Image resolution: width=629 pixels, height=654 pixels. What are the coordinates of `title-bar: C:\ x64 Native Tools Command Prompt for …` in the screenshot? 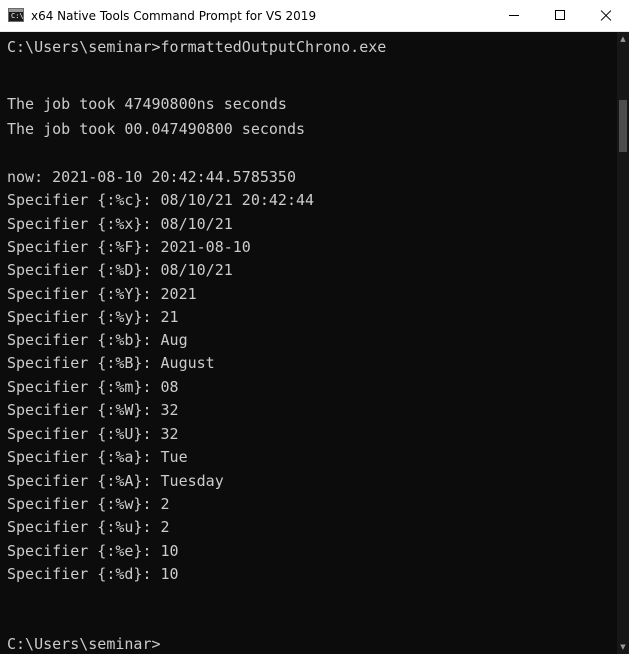 It's located at (314, 16).